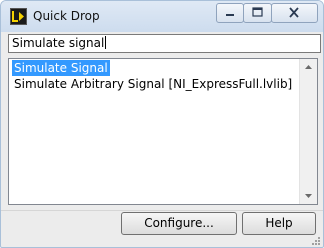 This screenshot has height=248, width=324. What do you see at coordinates (308, 67) in the screenshot?
I see `scroll-up-arrow-icon` at bounding box center [308, 67].